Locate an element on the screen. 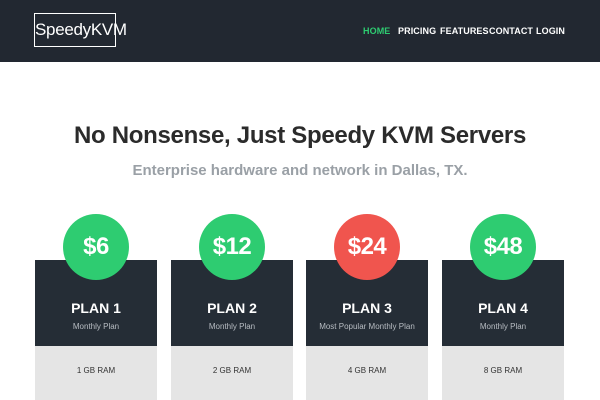 This screenshot has height=400, width=600. nav-home: HOME is located at coordinates (376, 31).